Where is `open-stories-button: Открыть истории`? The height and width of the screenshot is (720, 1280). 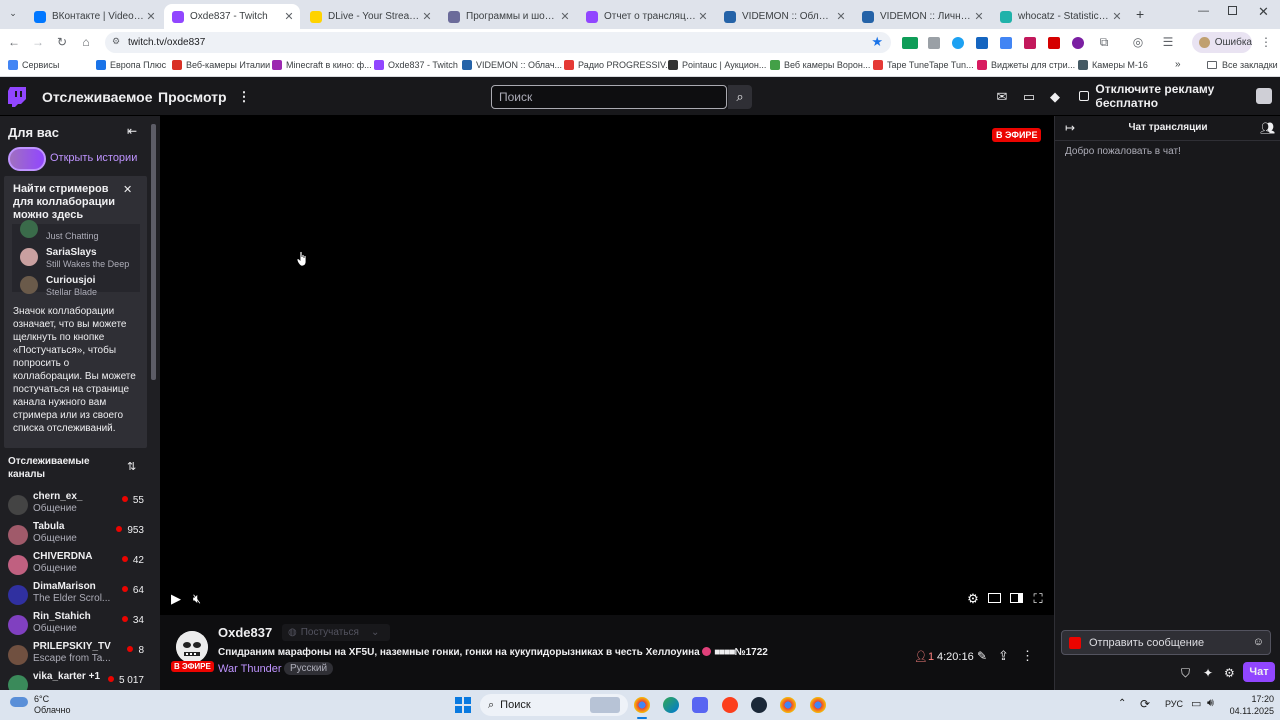
open-stories-button: Открыть истории is located at coordinates (78, 159).